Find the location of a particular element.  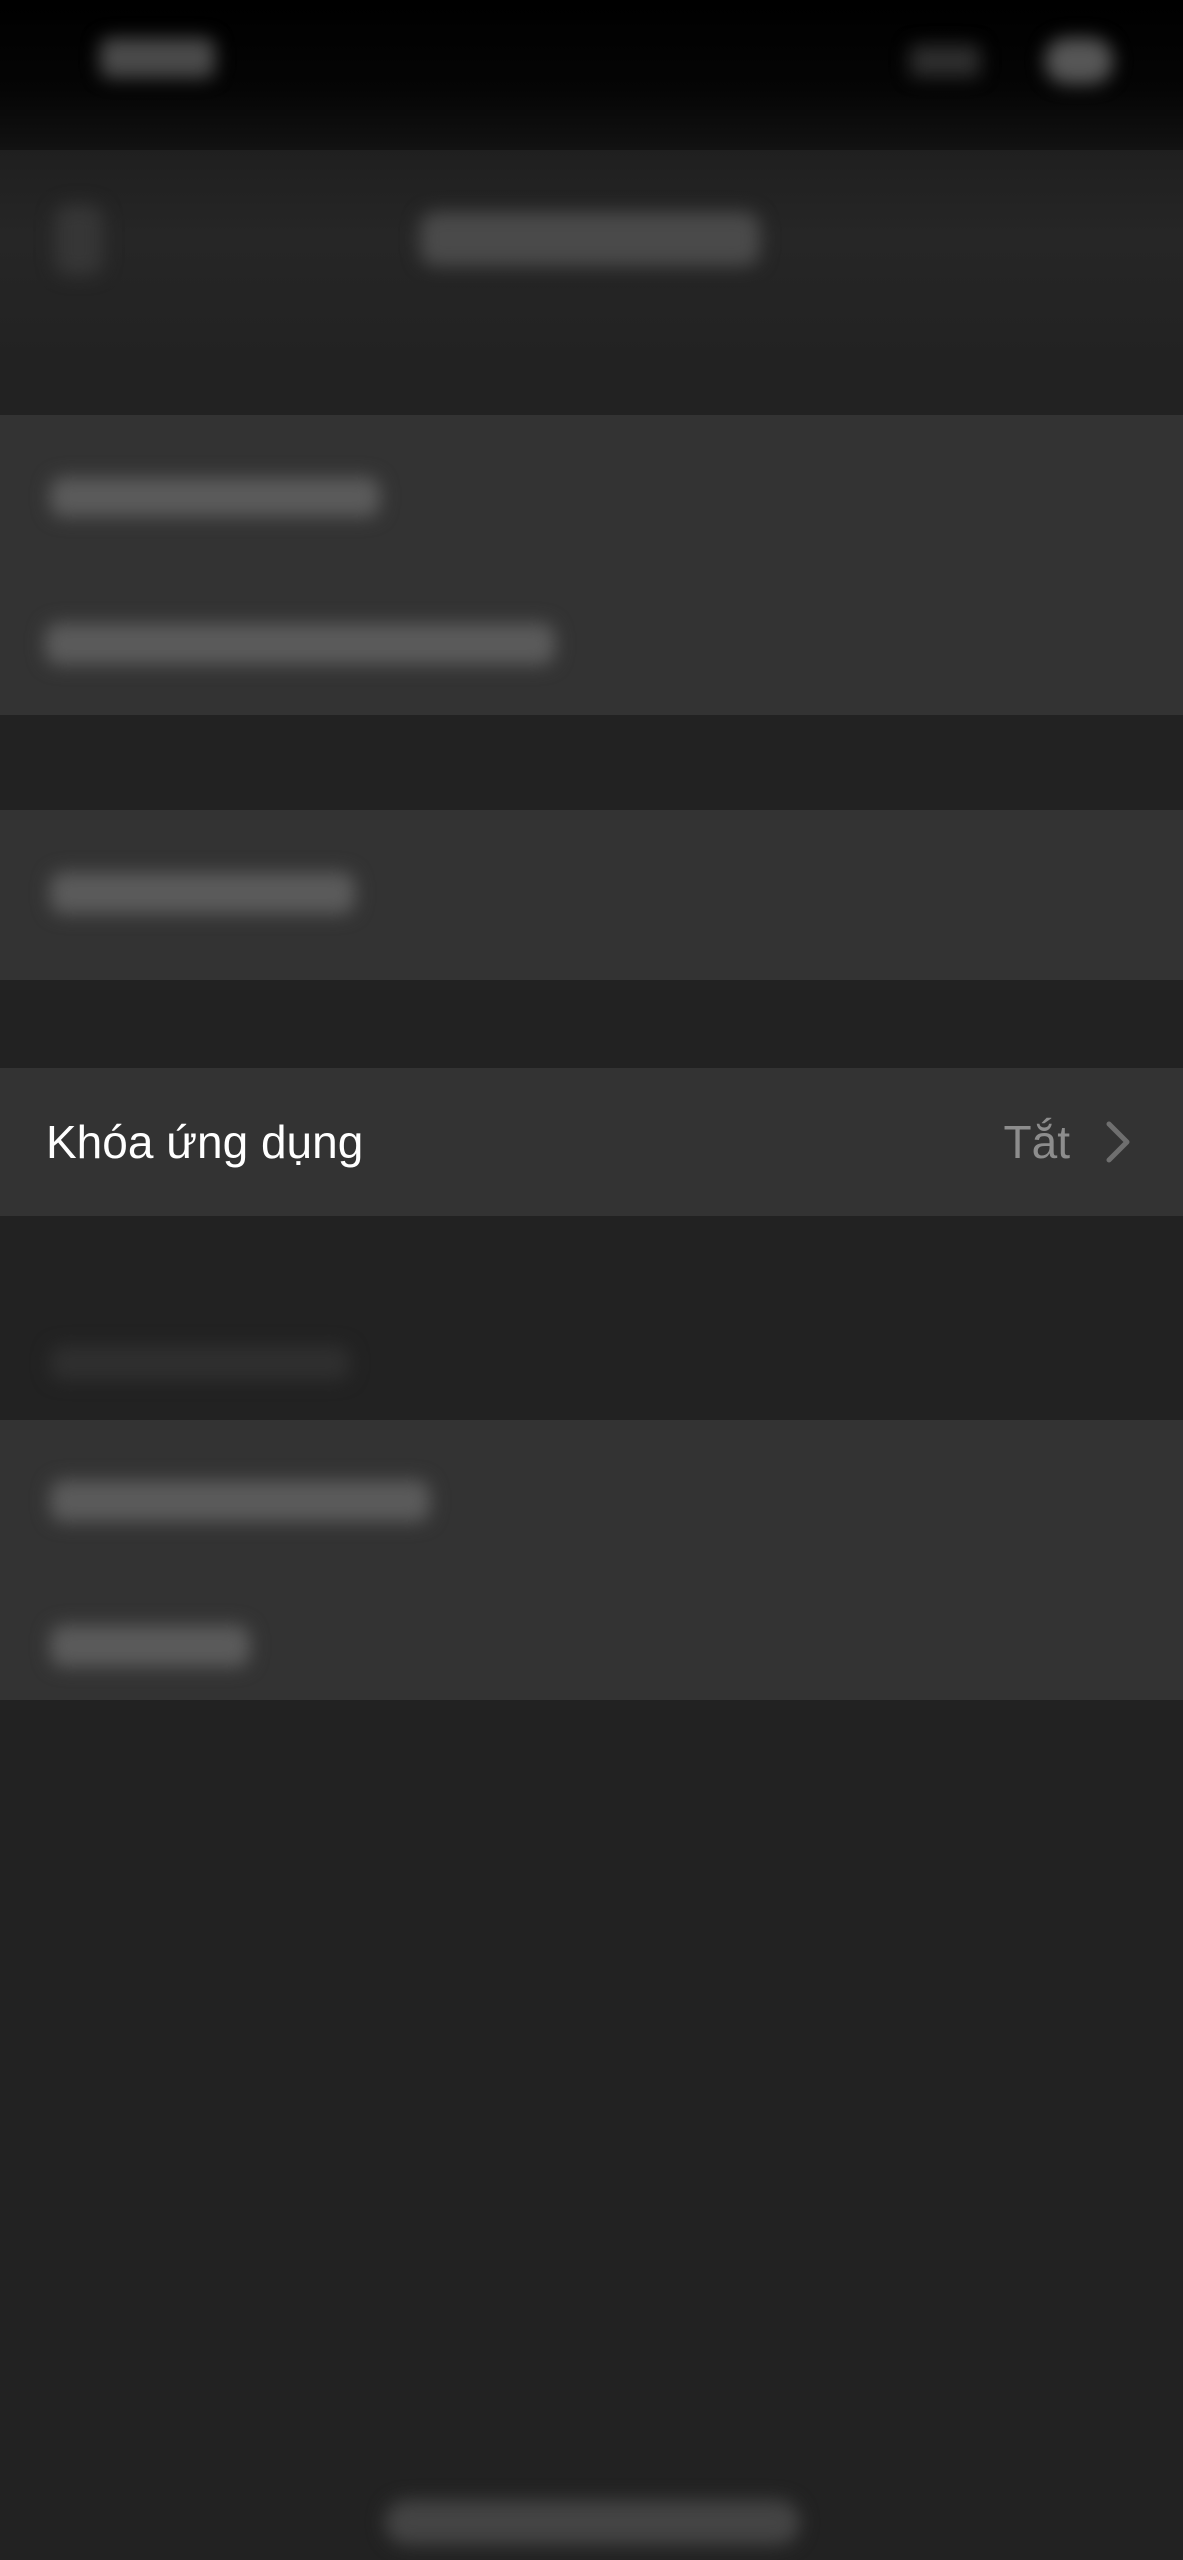

app-lock-label: Khóa ứng dụng is located at coordinates (205, 1142).